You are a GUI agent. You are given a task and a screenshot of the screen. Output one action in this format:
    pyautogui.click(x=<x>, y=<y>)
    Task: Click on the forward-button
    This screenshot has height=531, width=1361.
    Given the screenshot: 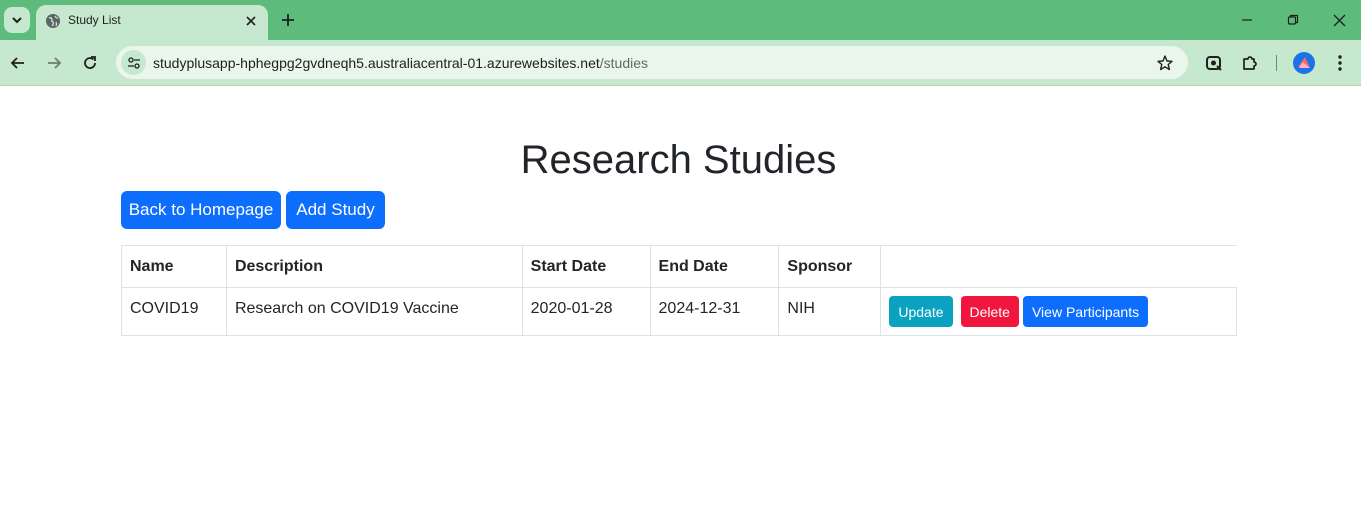 What is the action you would take?
    pyautogui.click(x=54, y=63)
    